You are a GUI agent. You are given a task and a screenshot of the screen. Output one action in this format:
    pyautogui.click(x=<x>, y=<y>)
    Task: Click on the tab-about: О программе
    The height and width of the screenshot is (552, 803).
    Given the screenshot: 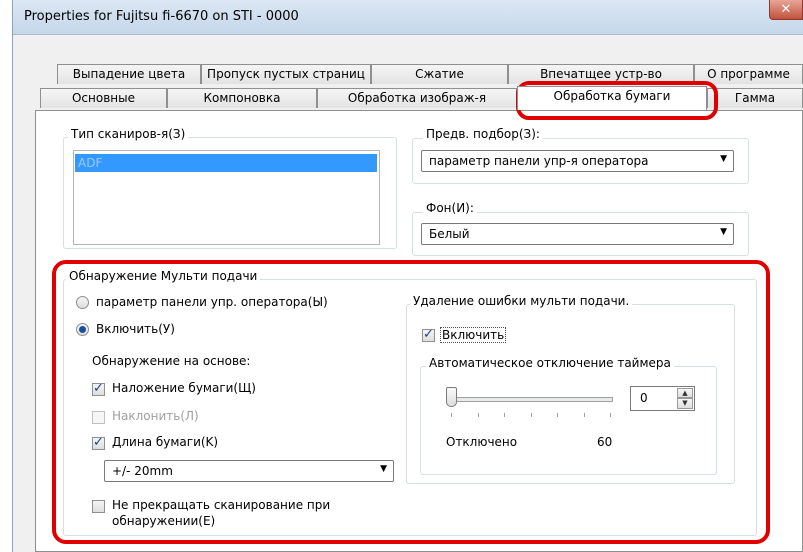 What is the action you would take?
    pyautogui.click(x=748, y=74)
    